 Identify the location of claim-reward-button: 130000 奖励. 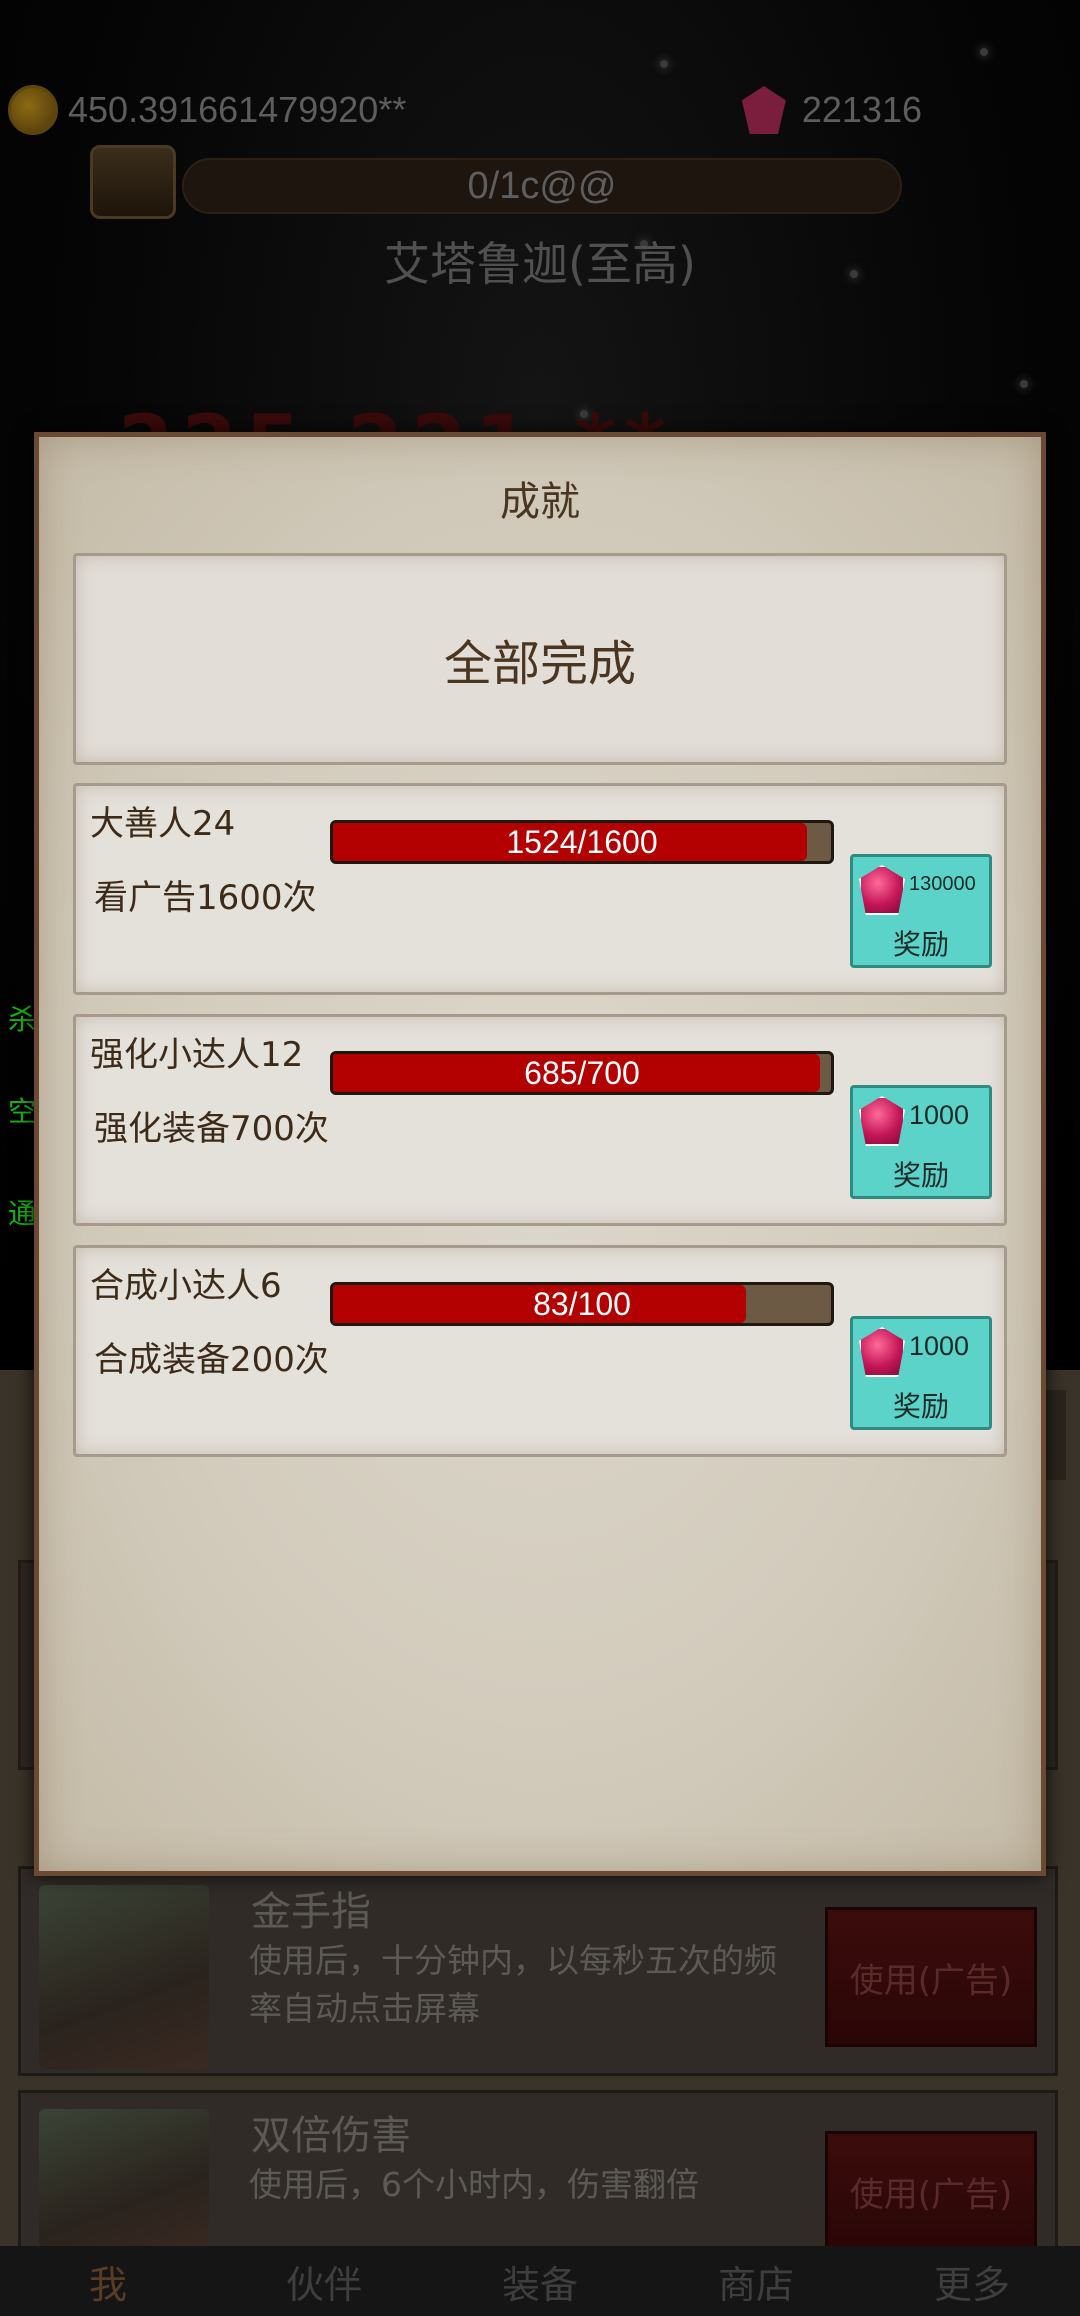
(921, 911).